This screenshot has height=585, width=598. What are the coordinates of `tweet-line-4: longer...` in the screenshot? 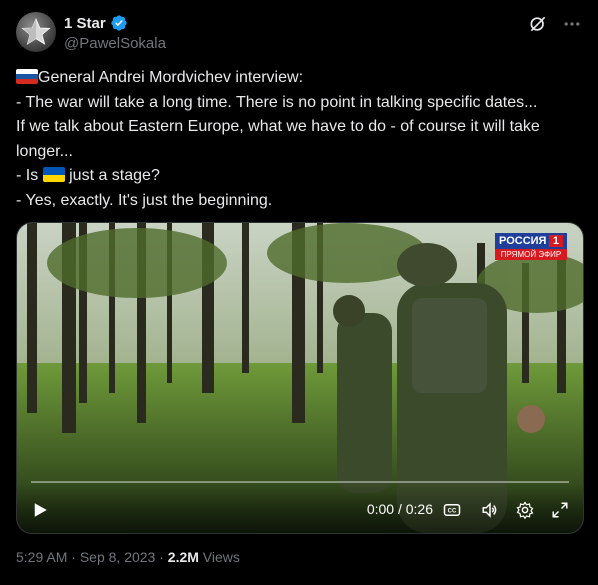 It's located at (44, 151).